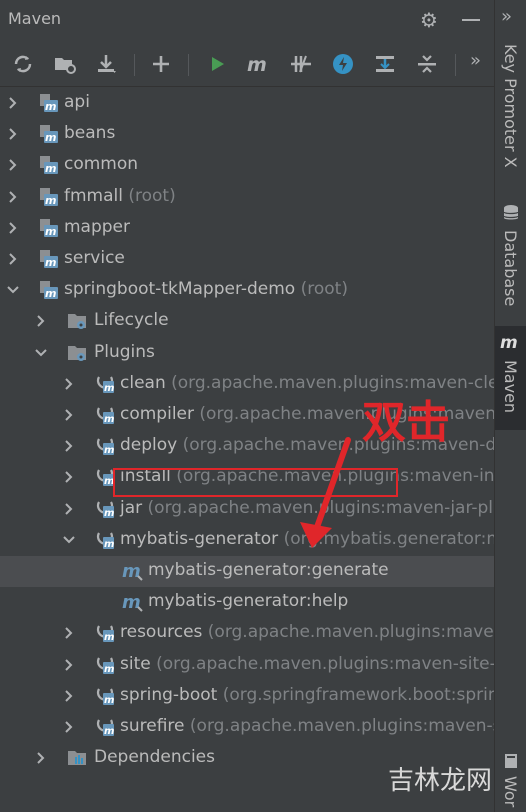  Describe the element at coordinates (440, 781) in the screenshot. I see `watermark-text: 吉林龙网` at that location.